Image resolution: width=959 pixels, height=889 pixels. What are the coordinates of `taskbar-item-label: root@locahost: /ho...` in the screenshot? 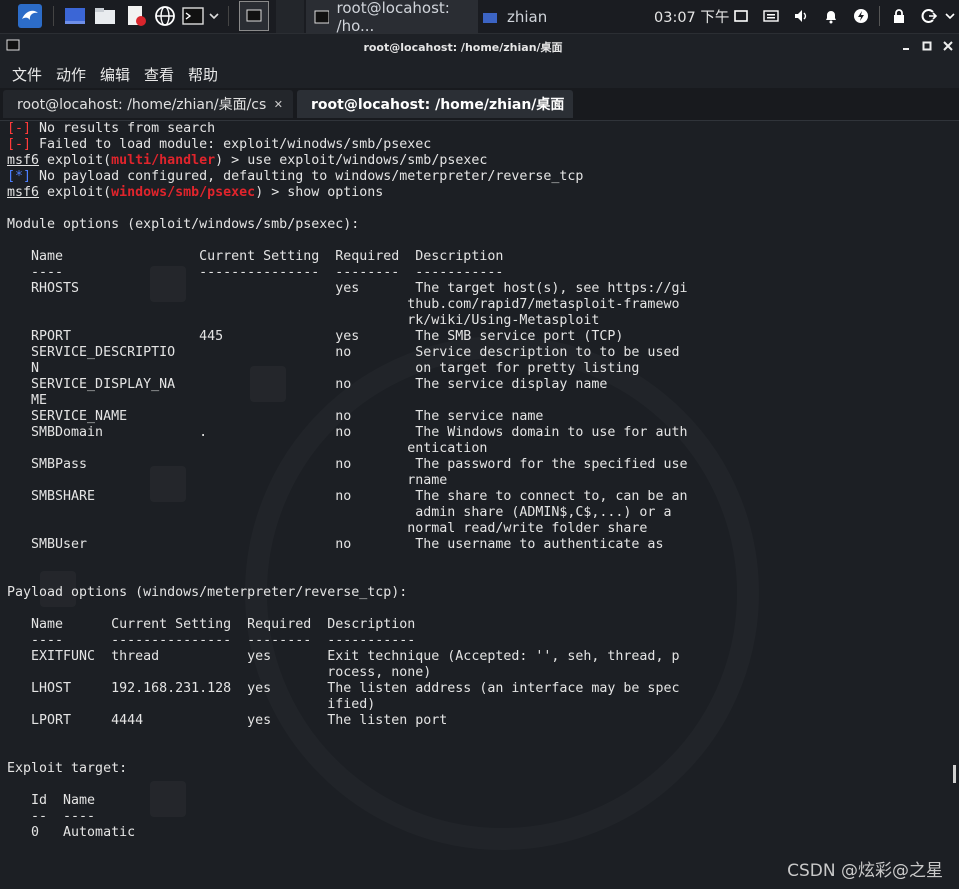 It's located at (393, 17).